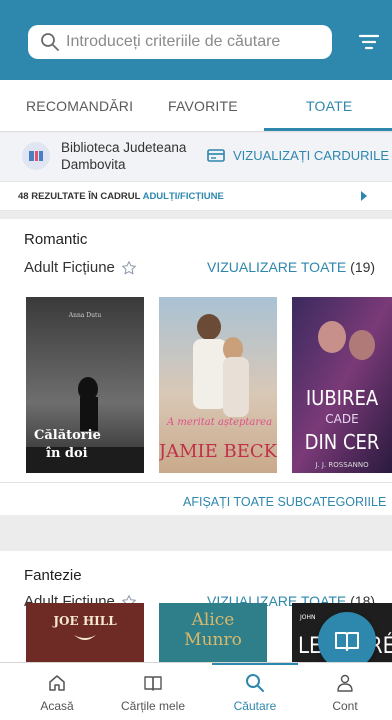  I want to click on chevron-right-icon, so click(364, 196).